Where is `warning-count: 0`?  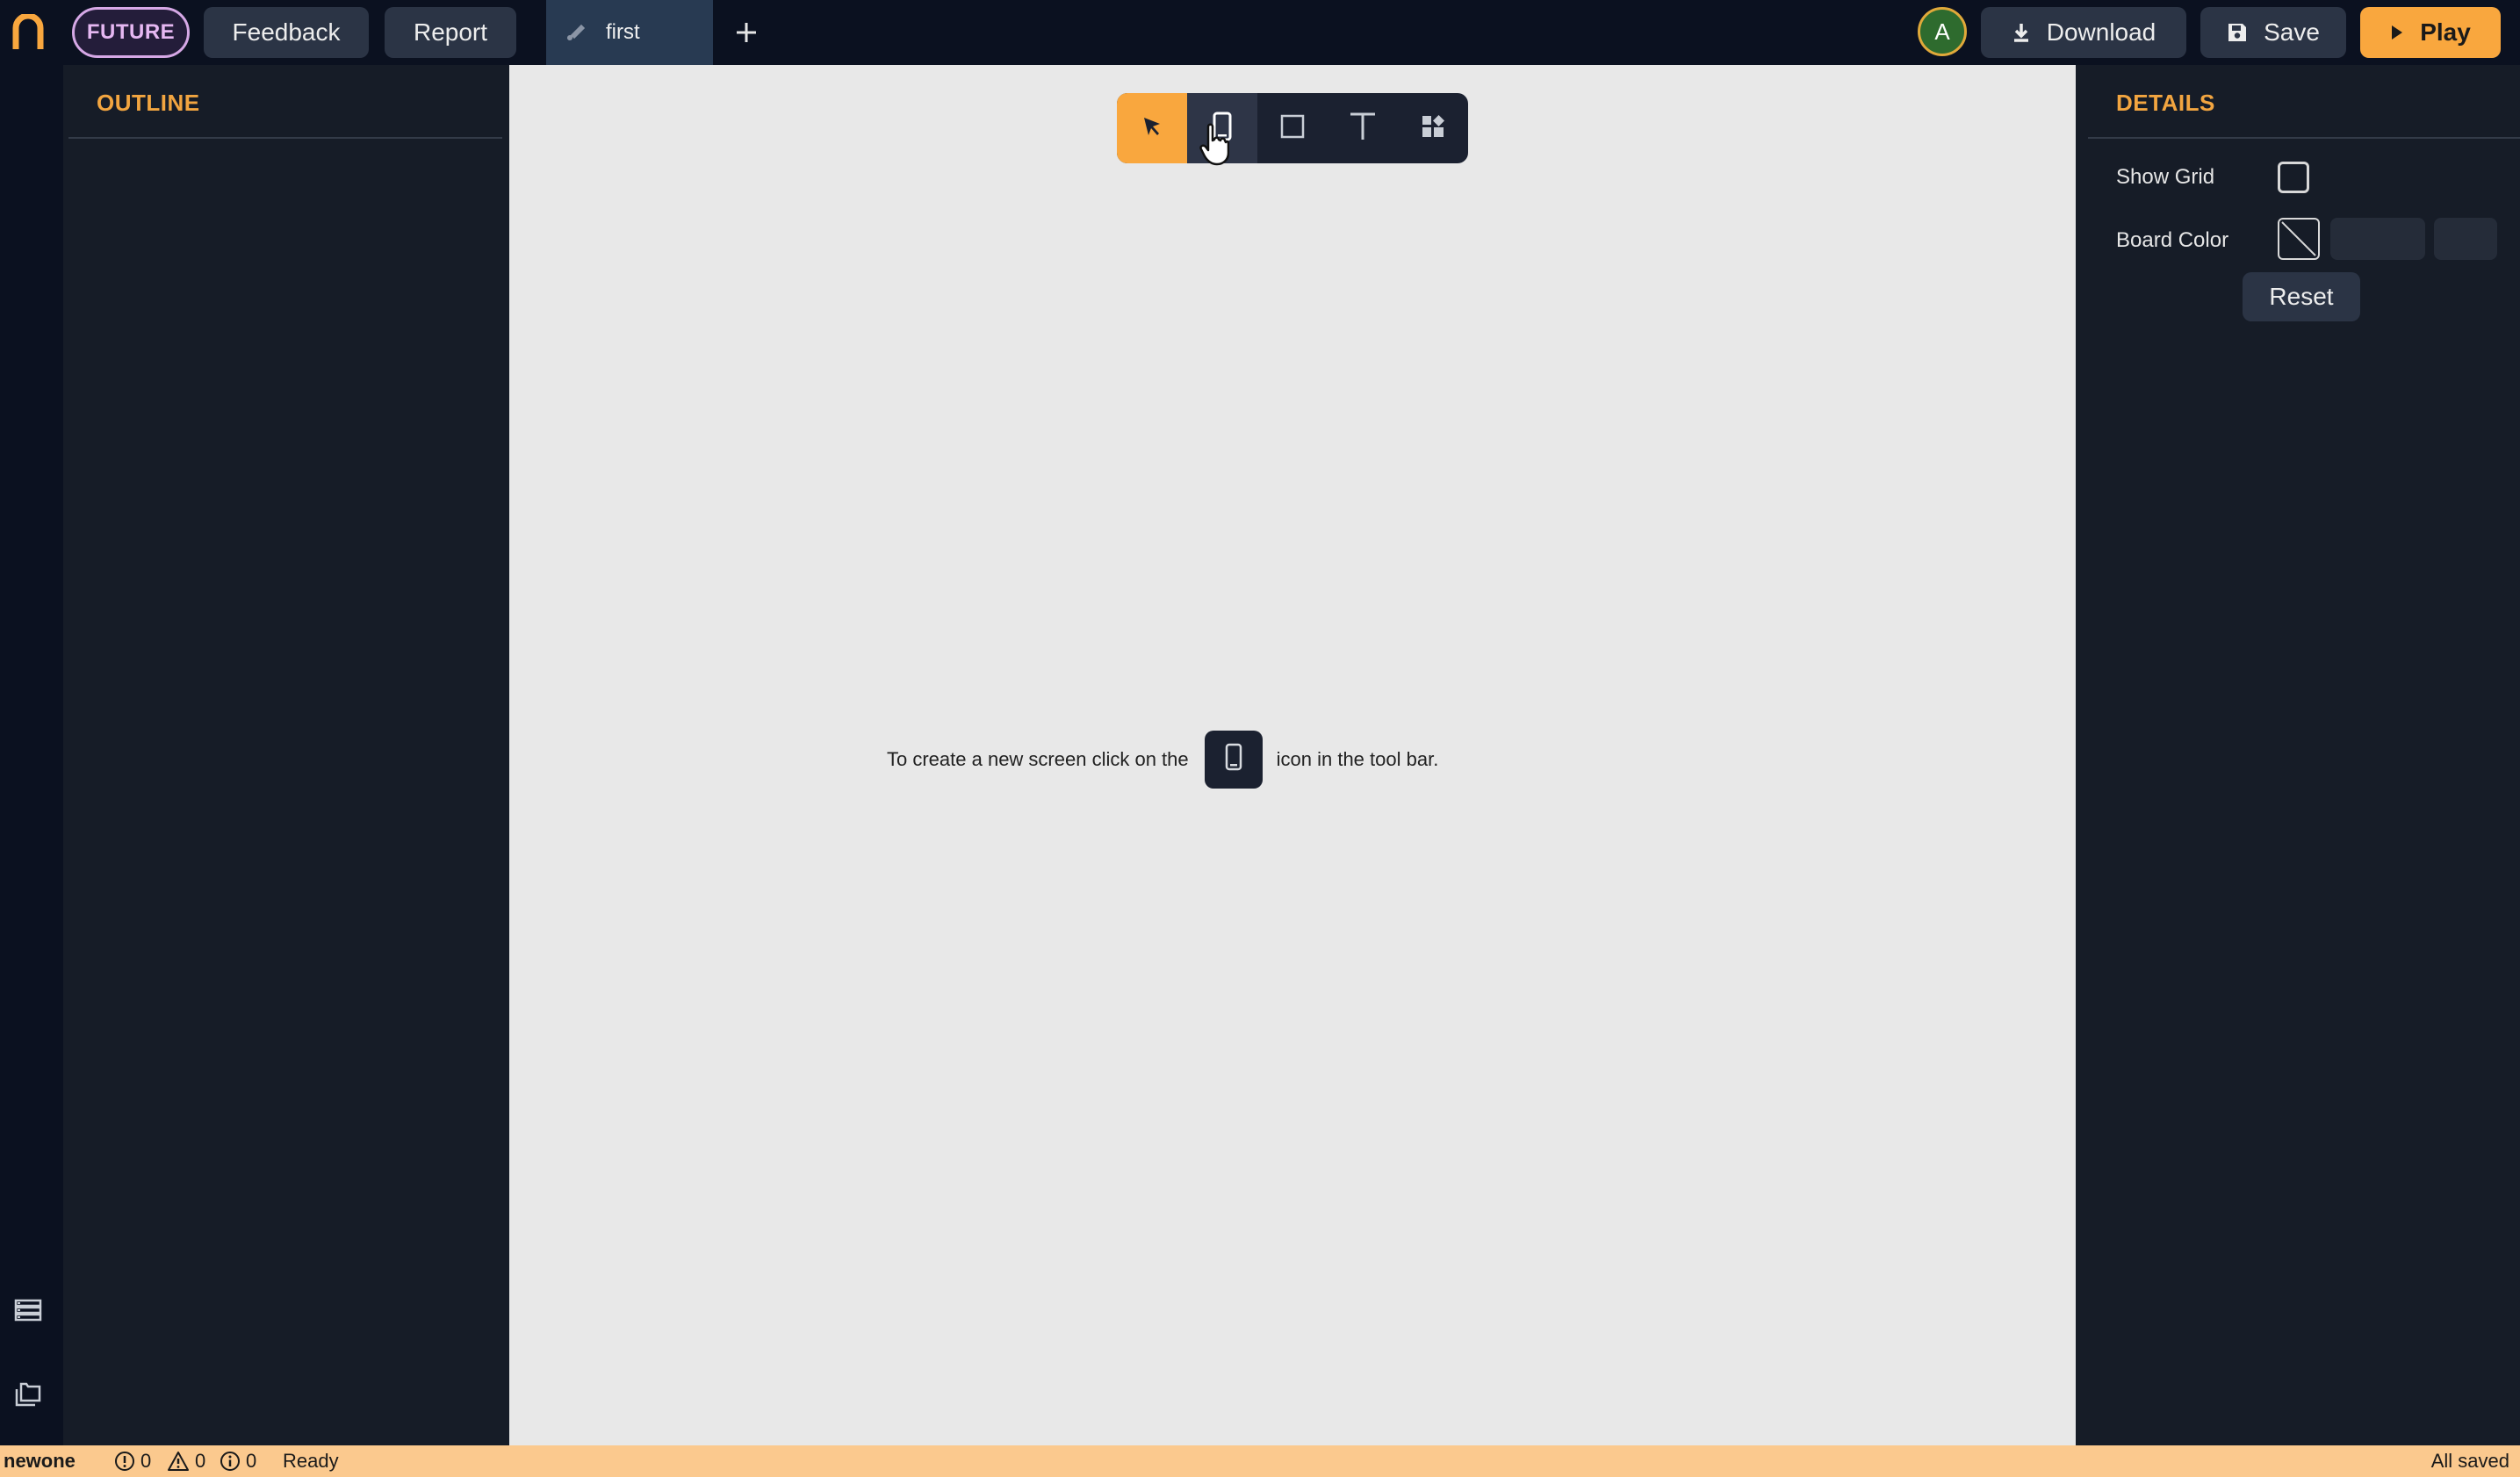 warning-count: 0 is located at coordinates (186, 1462).